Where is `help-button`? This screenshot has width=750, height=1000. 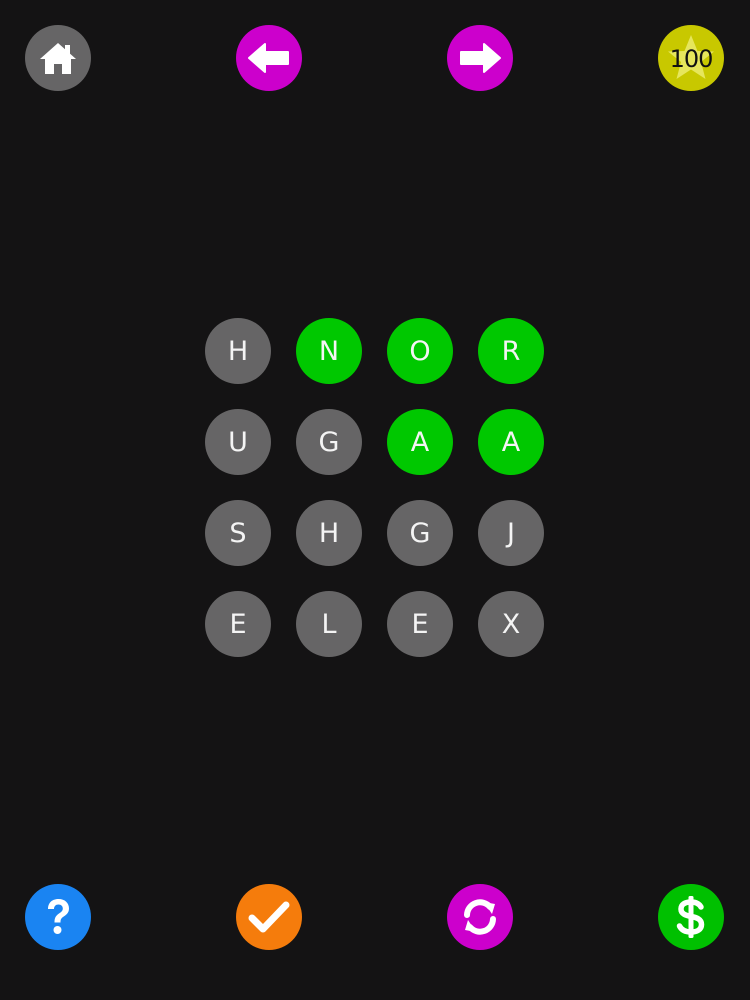
help-button is located at coordinates (58, 917).